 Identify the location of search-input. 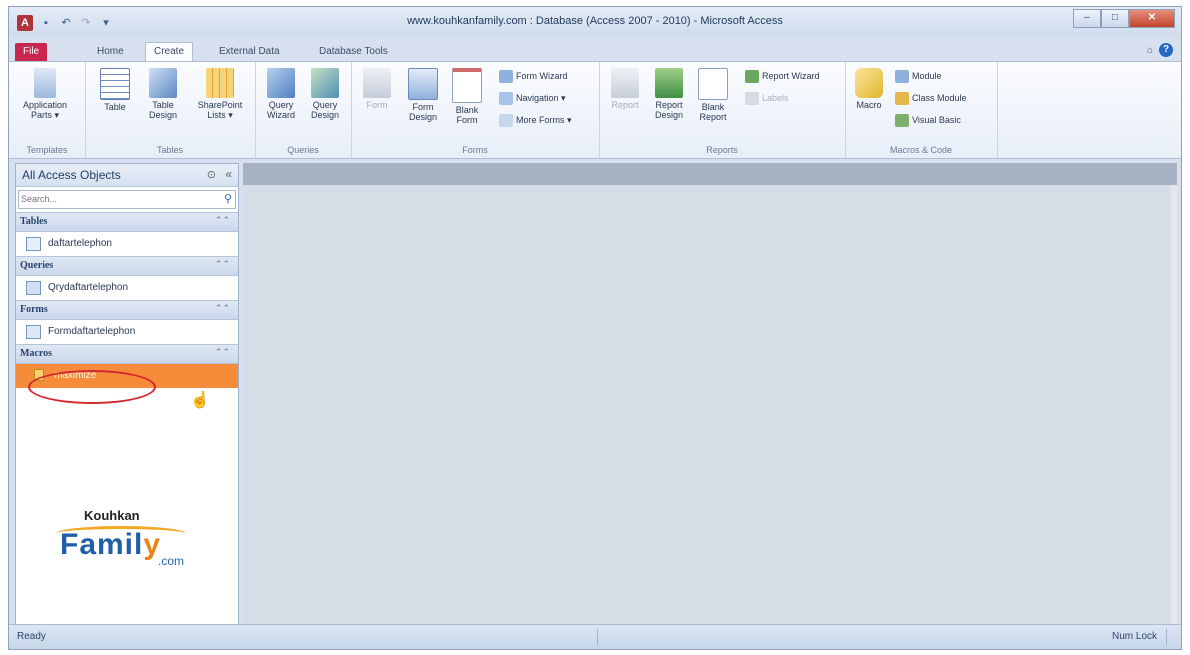
(110, 198).